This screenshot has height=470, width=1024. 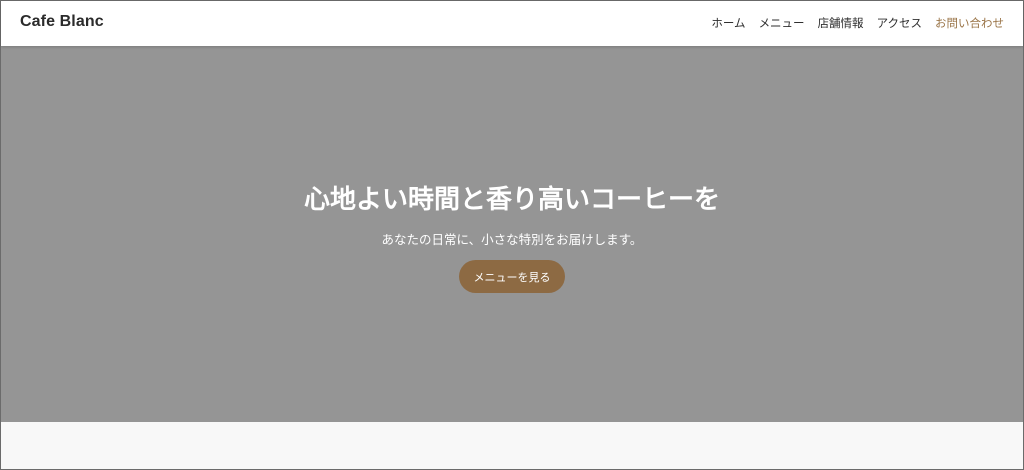 What do you see at coordinates (511, 200) in the screenshot?
I see `hero-title: 心地よい時間と香り高いコーヒーを` at bounding box center [511, 200].